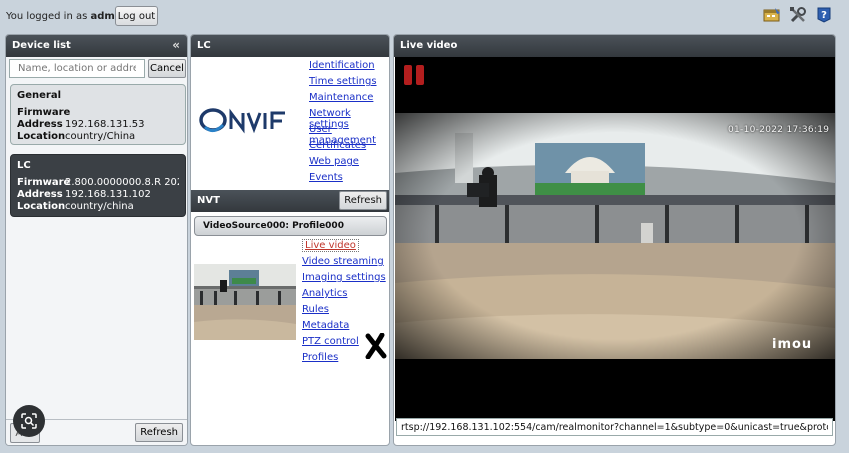  I want to click on x-mark-icon, so click(376, 346).